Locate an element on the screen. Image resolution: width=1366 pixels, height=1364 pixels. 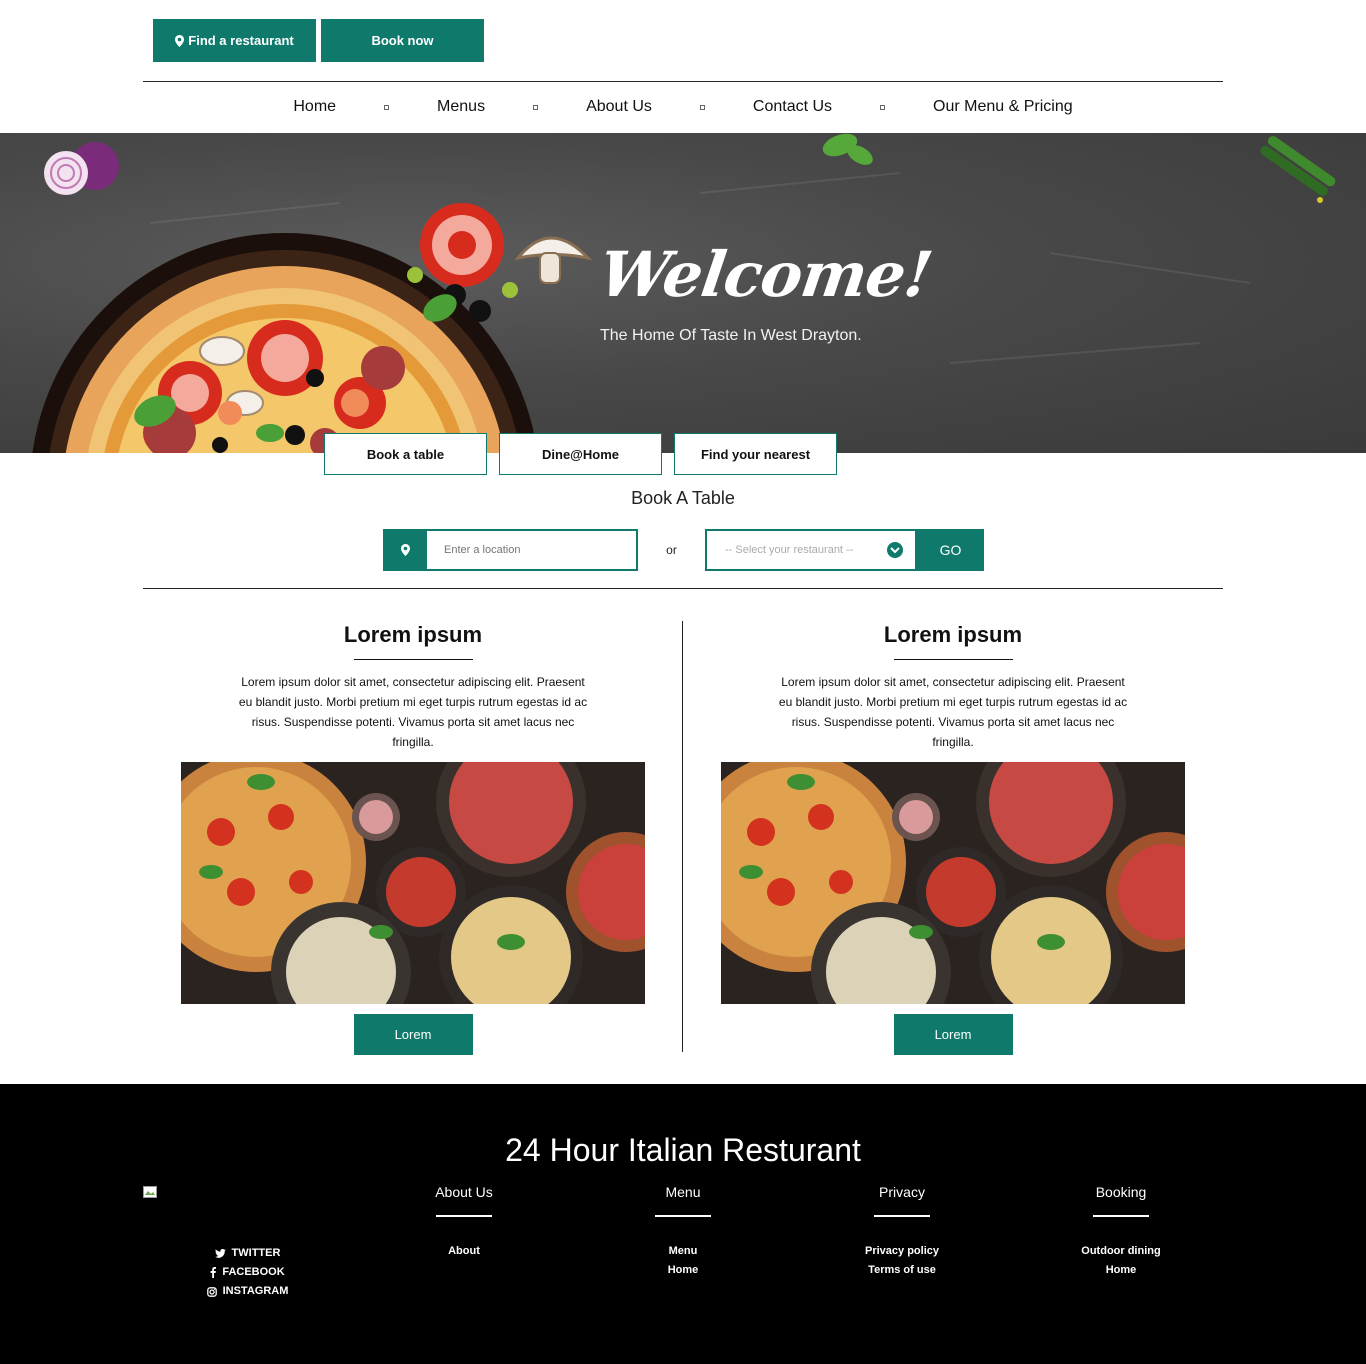
booking-tabs: Book a table Dine@Home Find your nearest is located at coordinates (580, 454).